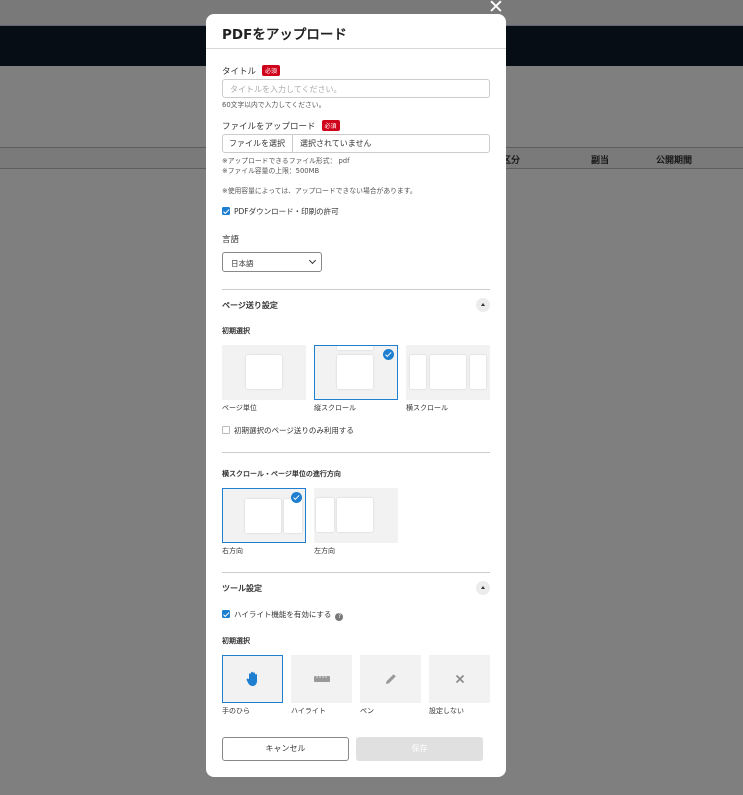  Describe the element at coordinates (274, 105) in the screenshot. I see `title-note: 60文字以内で入力してください。` at that location.